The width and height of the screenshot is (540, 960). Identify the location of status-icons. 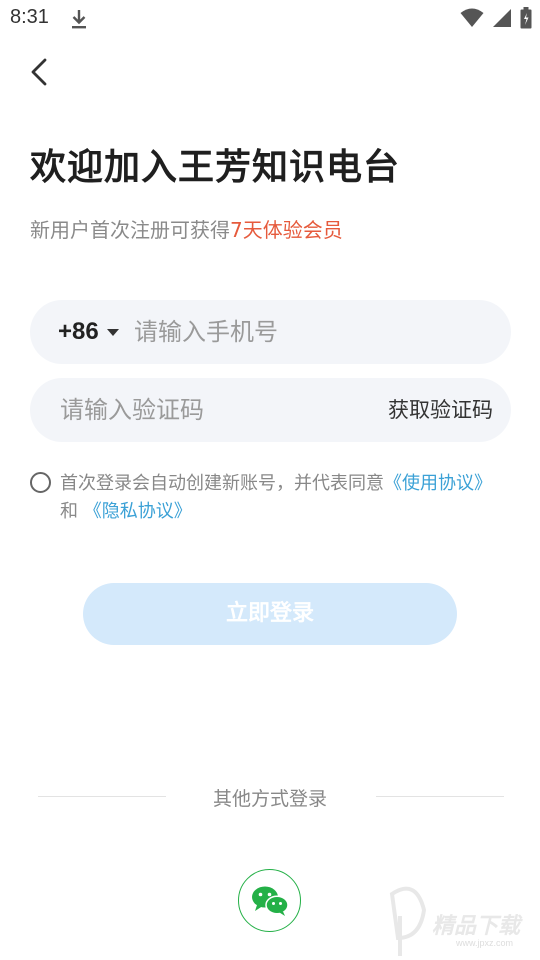
(496, 18).